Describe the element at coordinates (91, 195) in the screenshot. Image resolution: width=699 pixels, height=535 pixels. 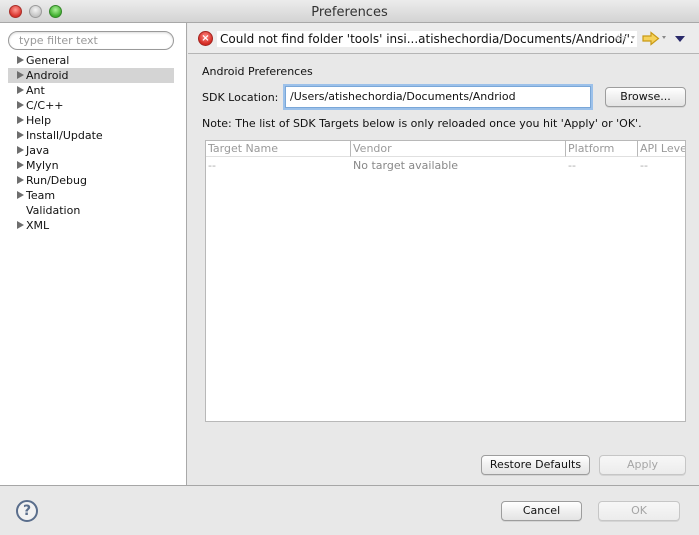
I see `tree-item-team: Team` at that location.